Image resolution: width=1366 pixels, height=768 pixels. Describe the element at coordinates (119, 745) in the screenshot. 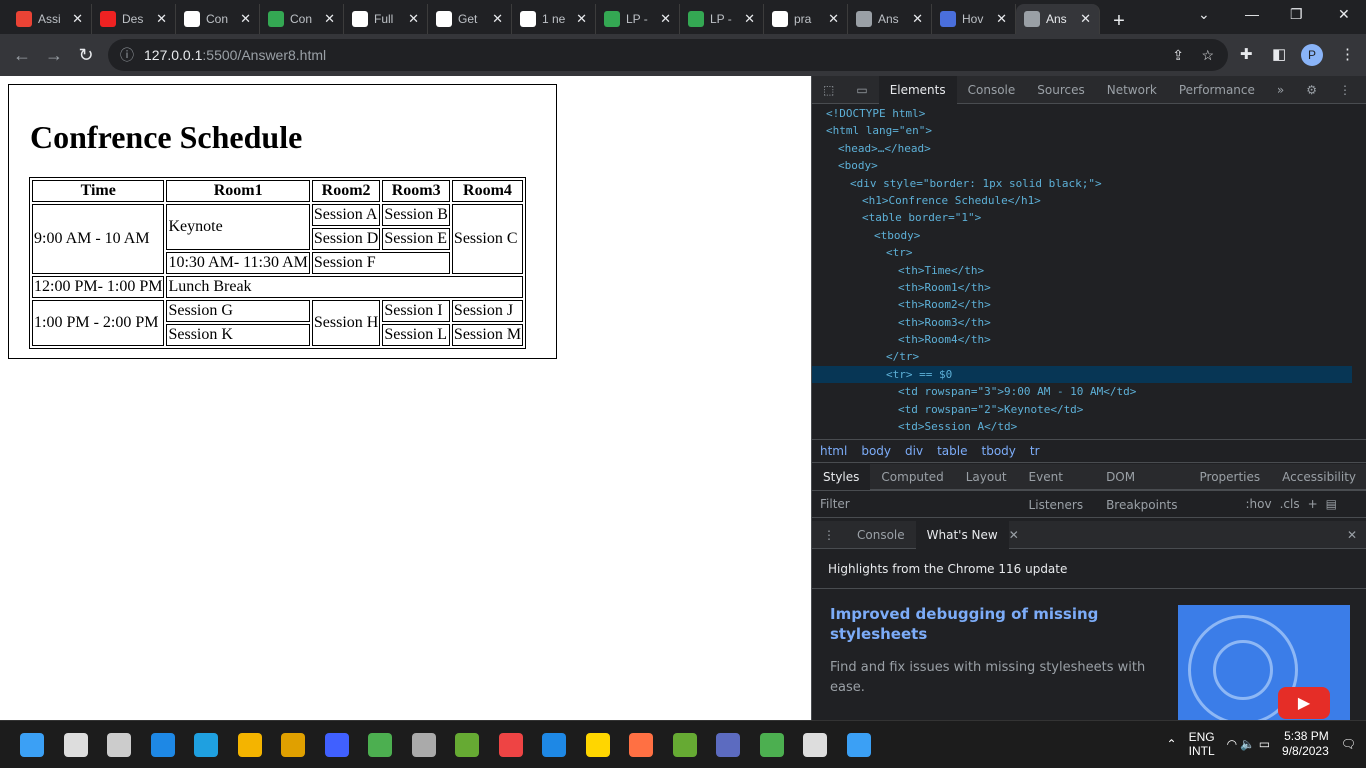

I see `task-view-icon` at that location.